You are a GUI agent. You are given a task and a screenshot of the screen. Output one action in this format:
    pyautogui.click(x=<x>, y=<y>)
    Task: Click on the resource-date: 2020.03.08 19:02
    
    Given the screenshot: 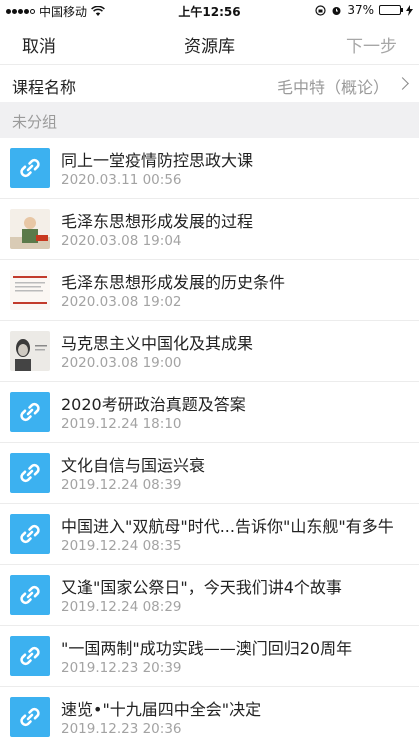 What is the action you would take?
    pyautogui.click(x=121, y=302)
    